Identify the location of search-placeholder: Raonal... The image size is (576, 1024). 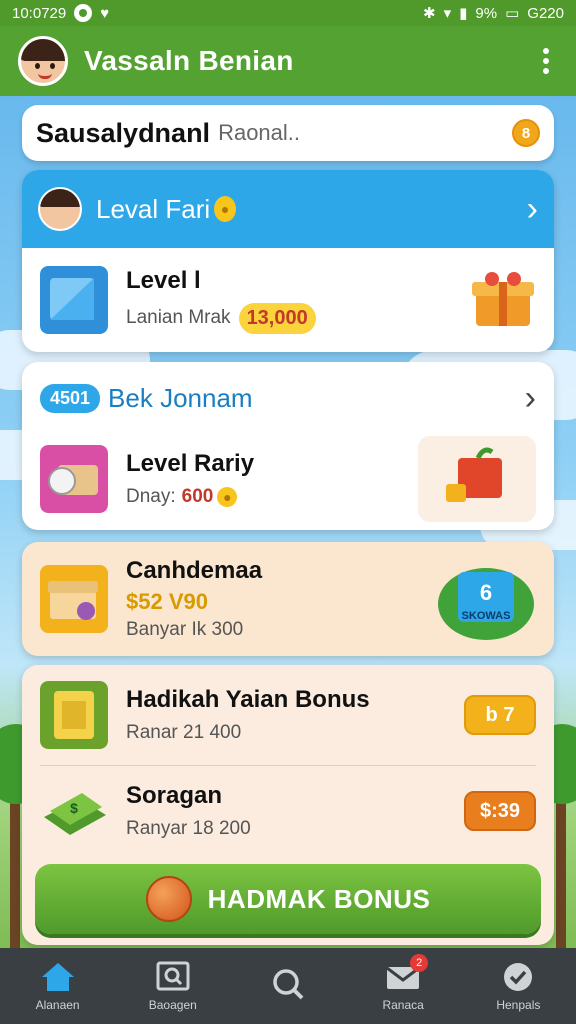
(259, 132).